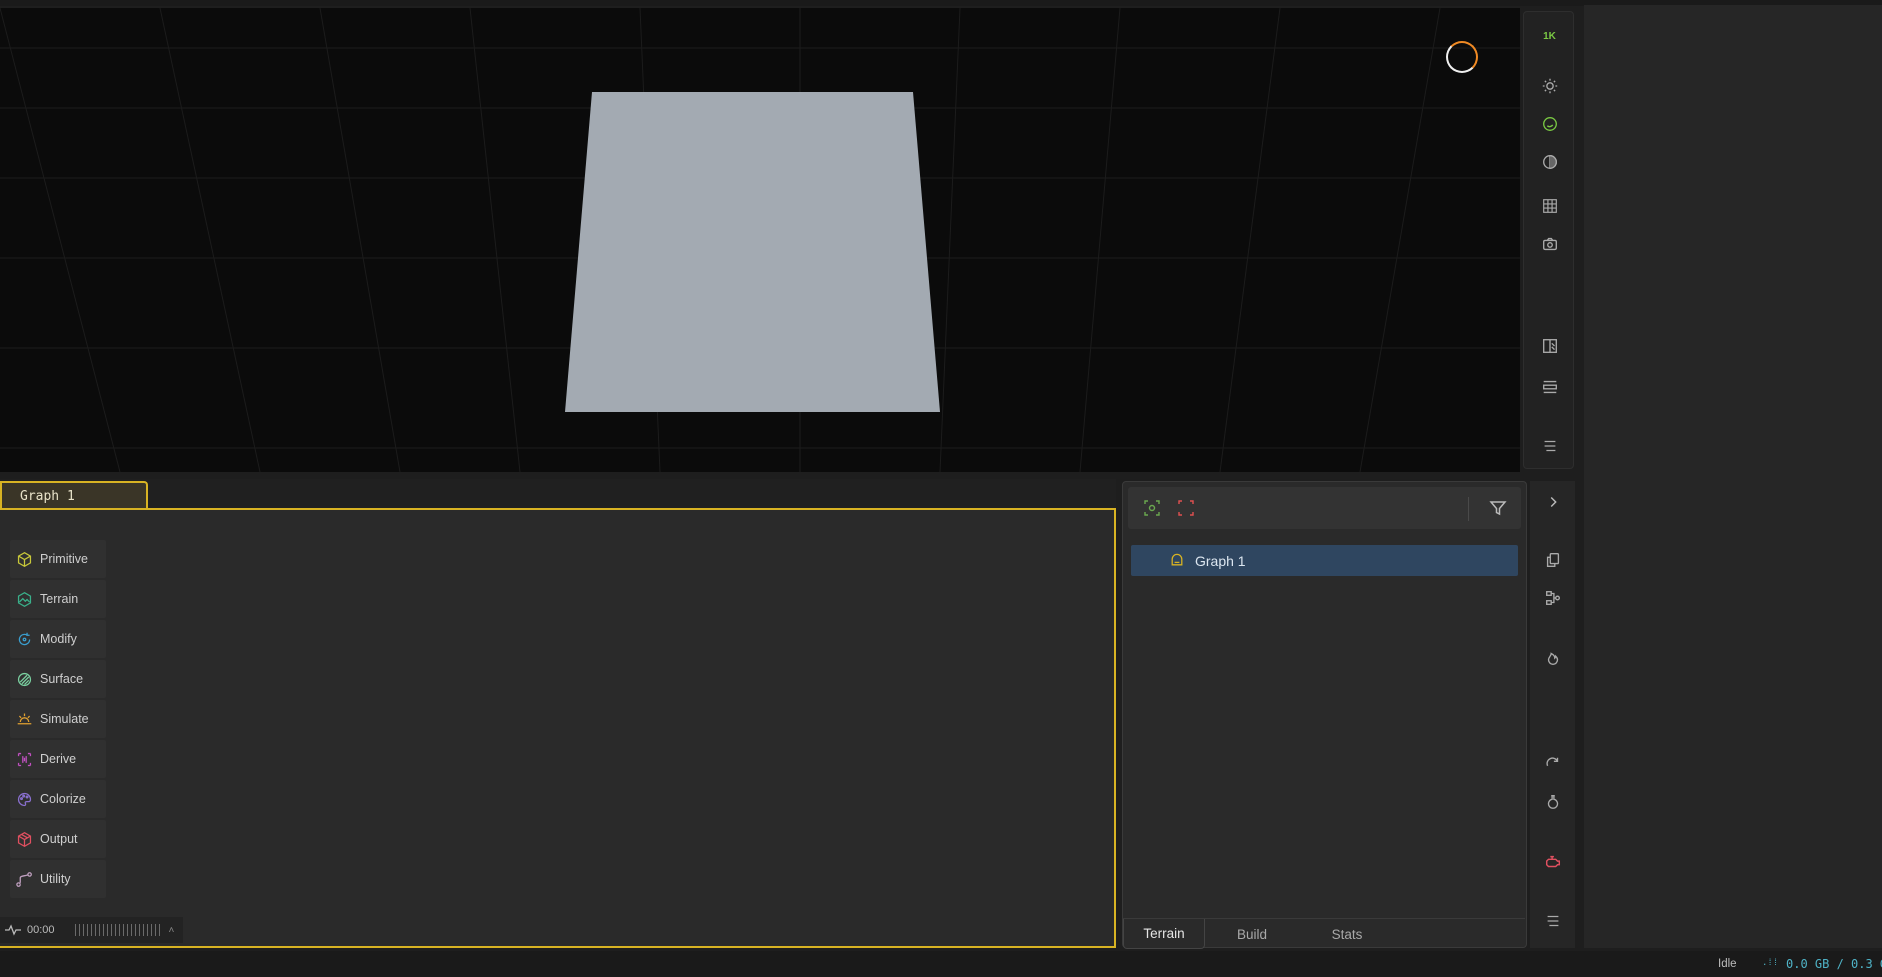  What do you see at coordinates (1549, 162) in the screenshot?
I see `shading-icon` at bounding box center [1549, 162].